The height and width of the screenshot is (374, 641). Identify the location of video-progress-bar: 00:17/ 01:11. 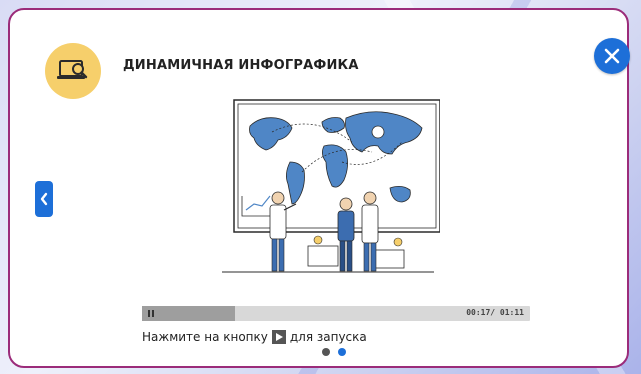
(336, 313).